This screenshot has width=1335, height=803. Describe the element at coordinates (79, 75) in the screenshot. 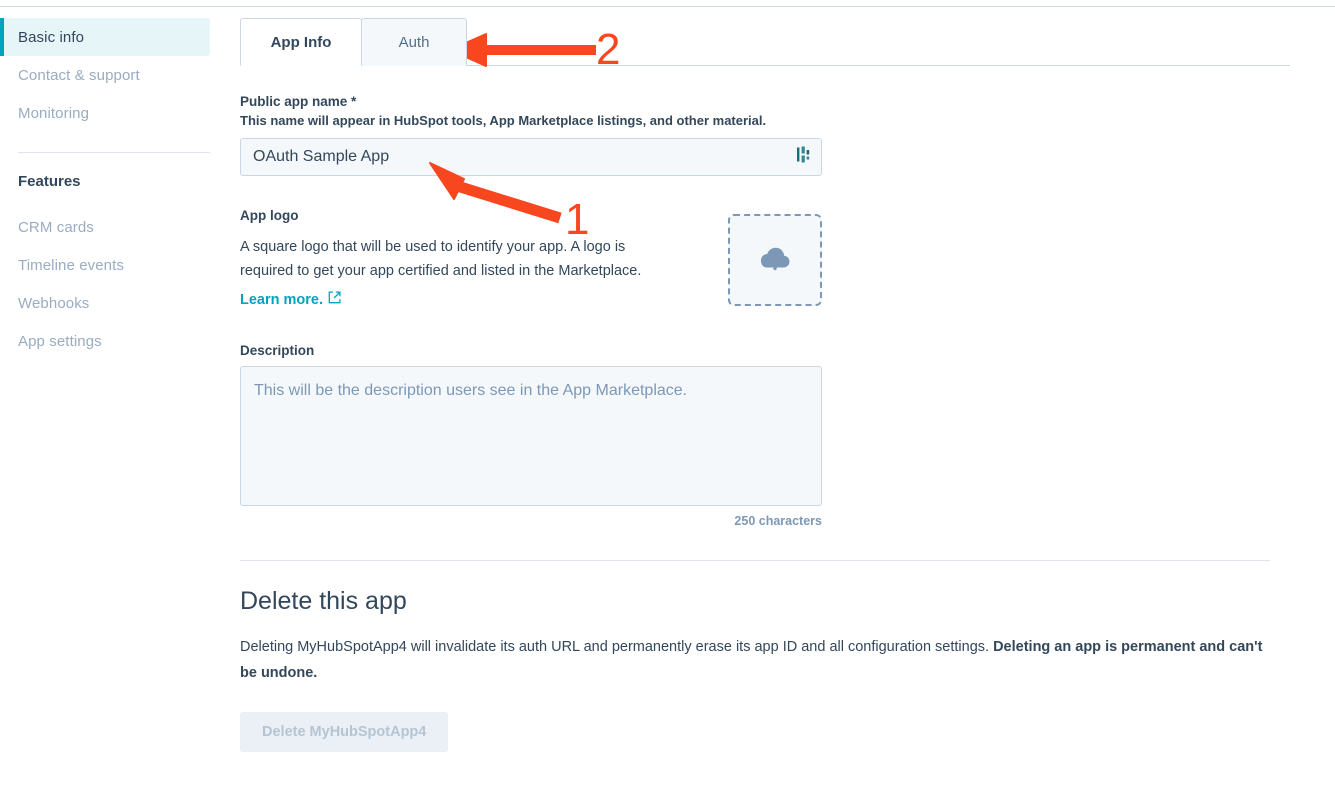

I see `sidebar-item-label: Contact & support` at that location.